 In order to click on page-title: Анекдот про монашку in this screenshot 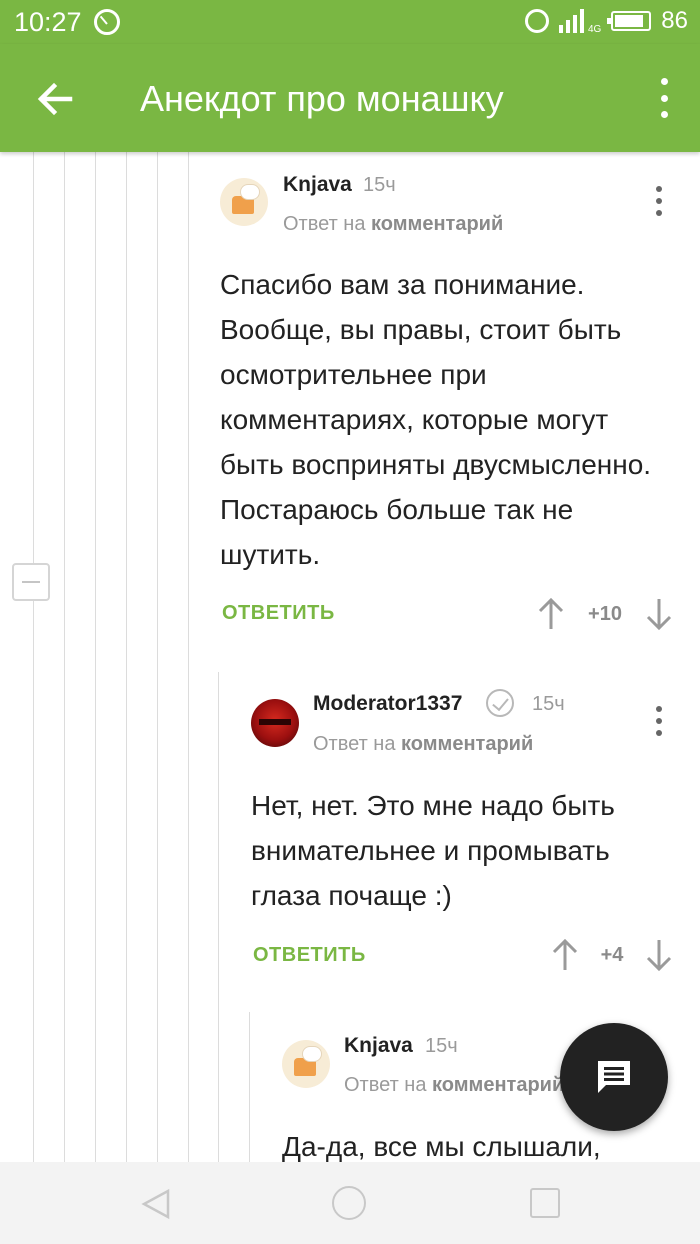, I will do `click(322, 98)`.